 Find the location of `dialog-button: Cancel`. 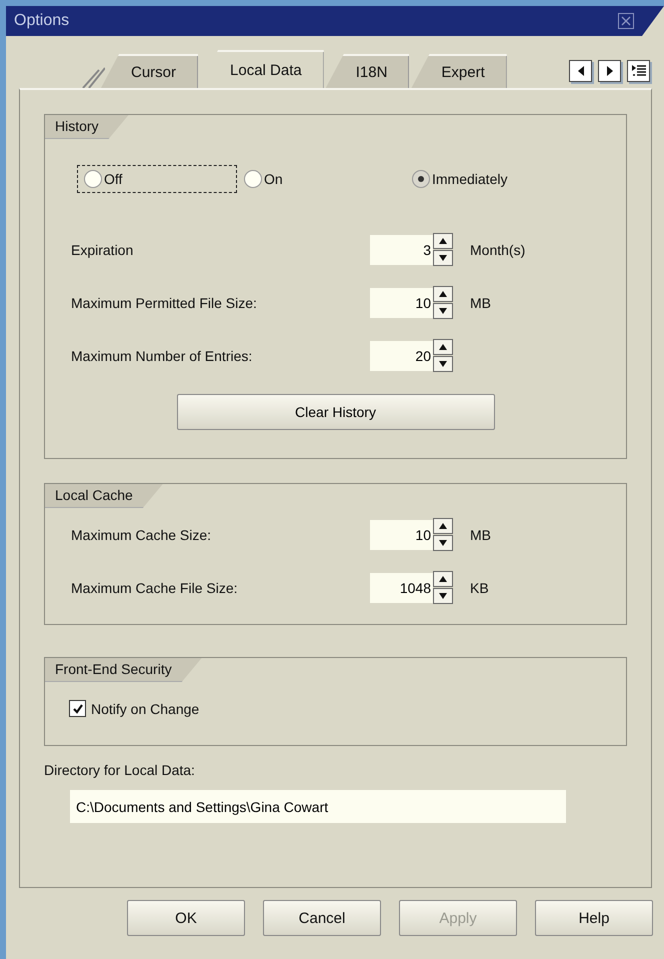

dialog-button: Cancel is located at coordinates (322, 918).